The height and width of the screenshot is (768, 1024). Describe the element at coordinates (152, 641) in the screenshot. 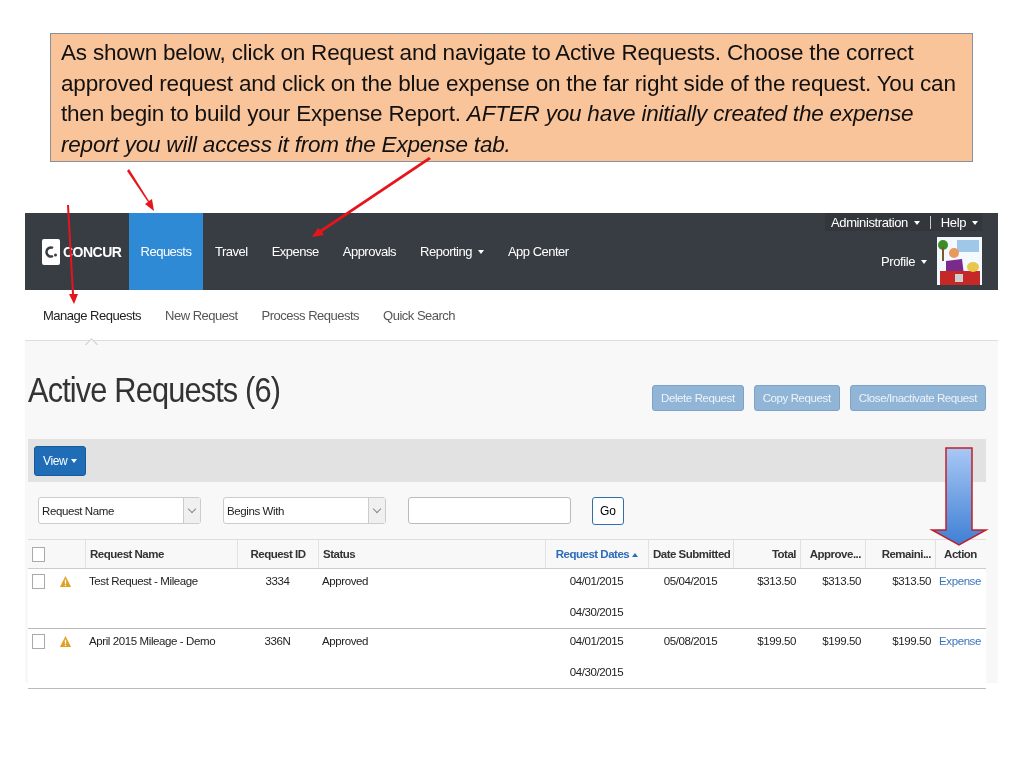

I see `table-cell-text: April 2015 Mileage - Demo` at that location.